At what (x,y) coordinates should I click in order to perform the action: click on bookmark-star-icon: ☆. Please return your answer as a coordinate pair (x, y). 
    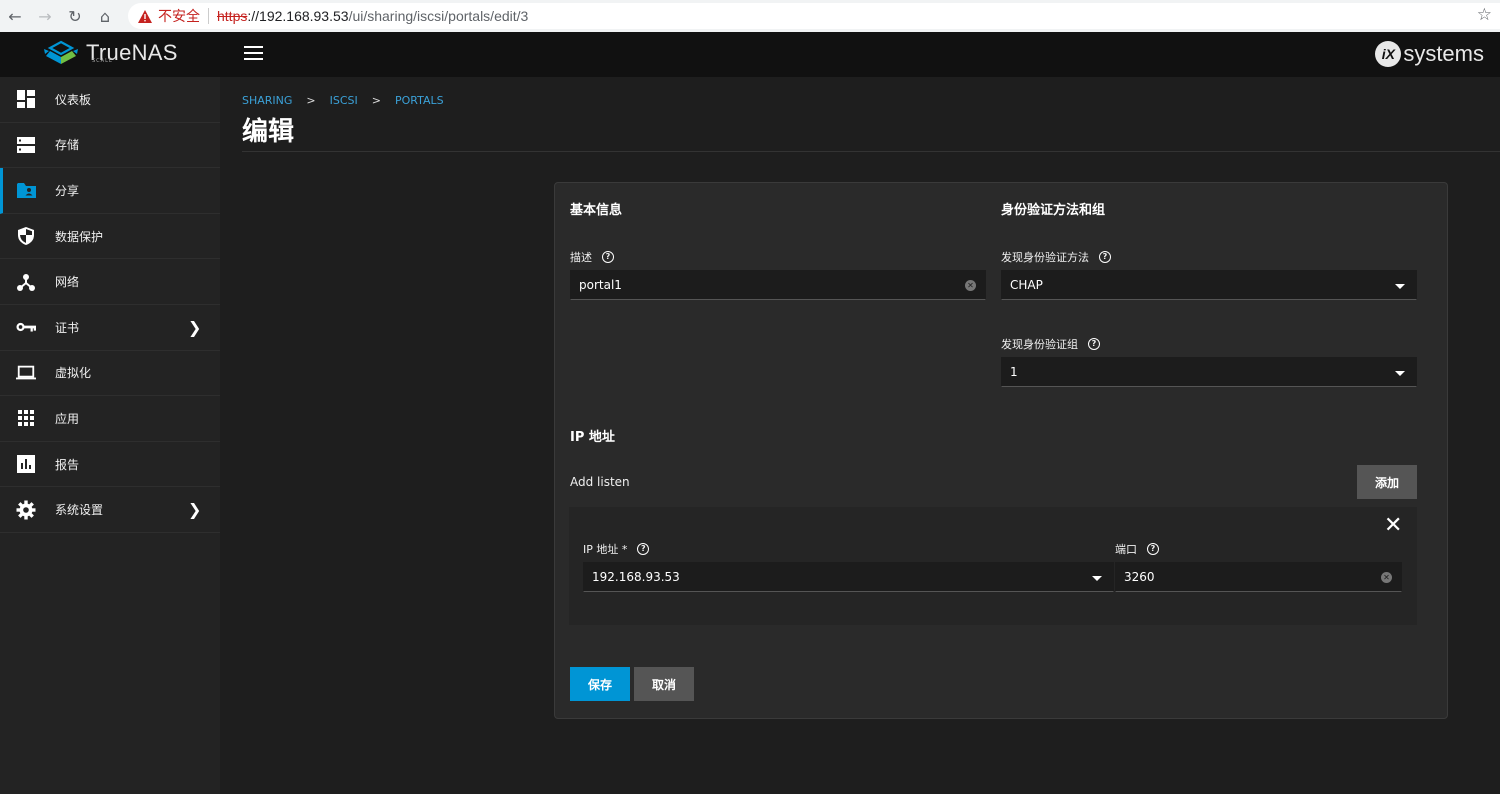
    Looking at the image, I should click on (1484, 15).